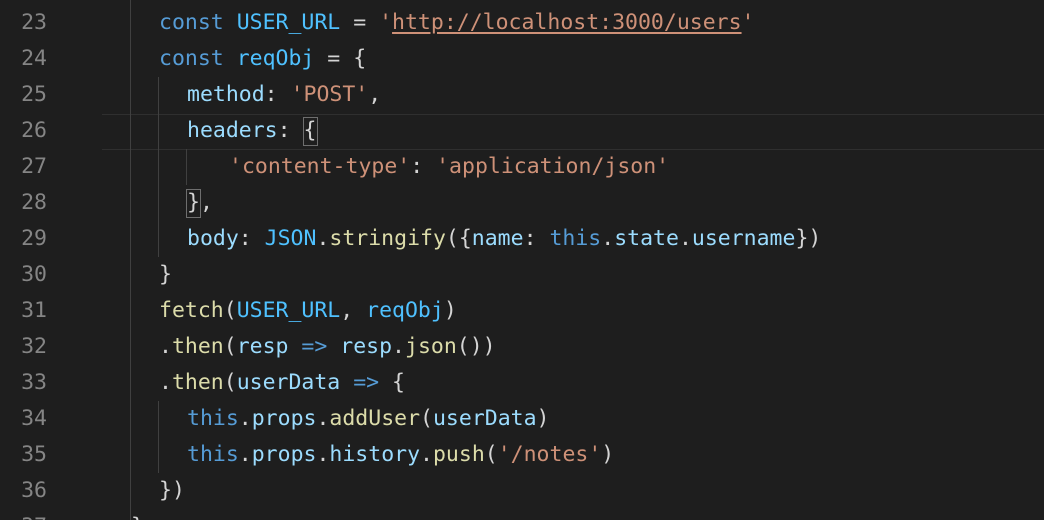  What do you see at coordinates (476, 346) in the screenshot?
I see `code-token: ())` at bounding box center [476, 346].